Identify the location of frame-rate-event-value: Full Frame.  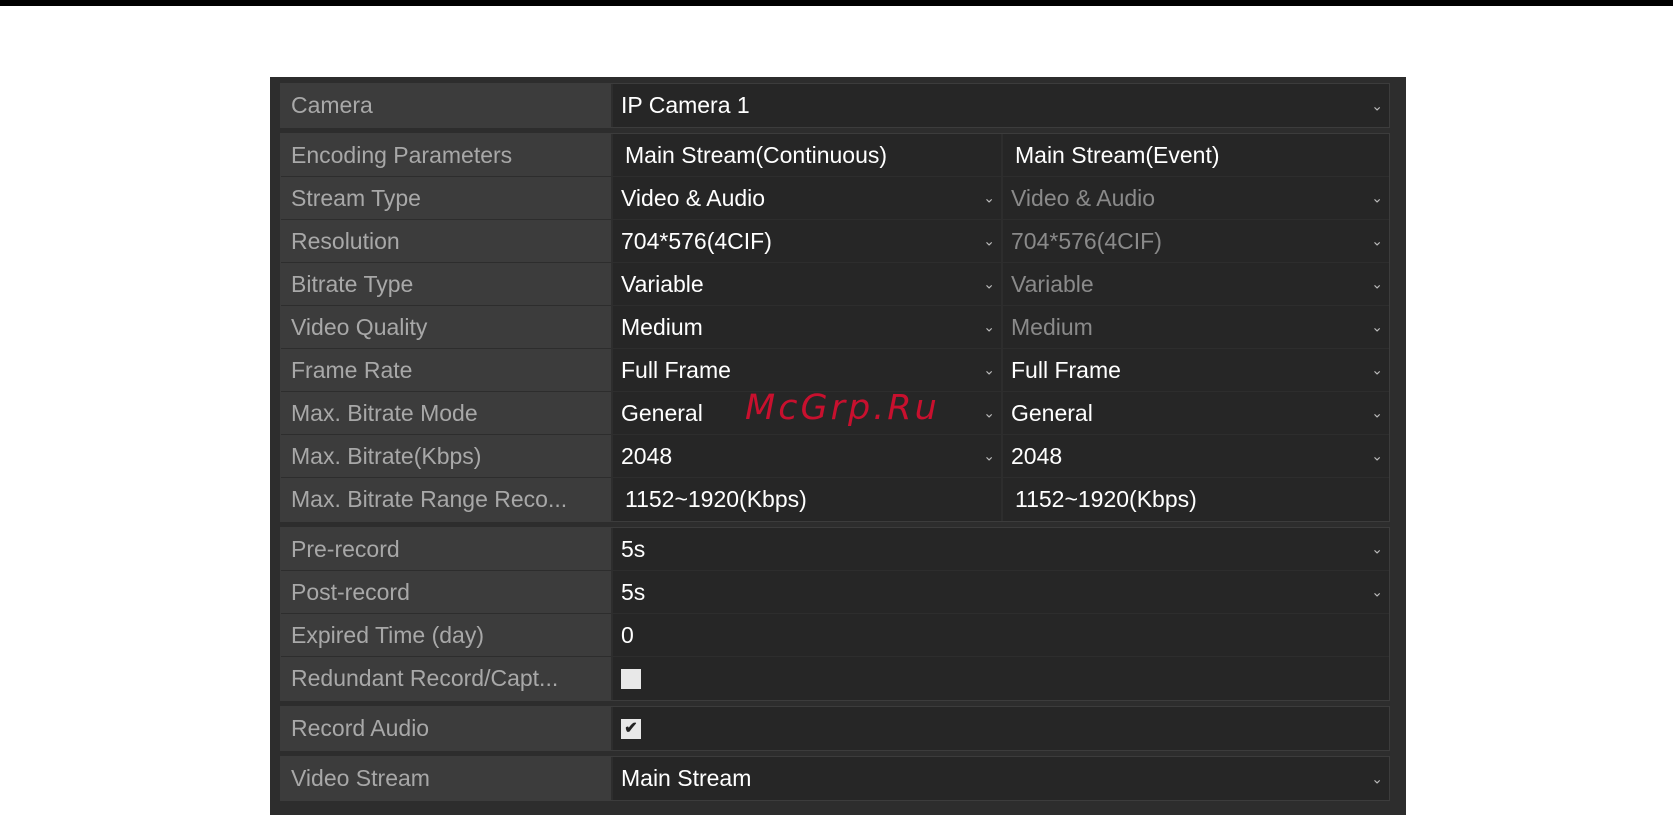
(1066, 369).